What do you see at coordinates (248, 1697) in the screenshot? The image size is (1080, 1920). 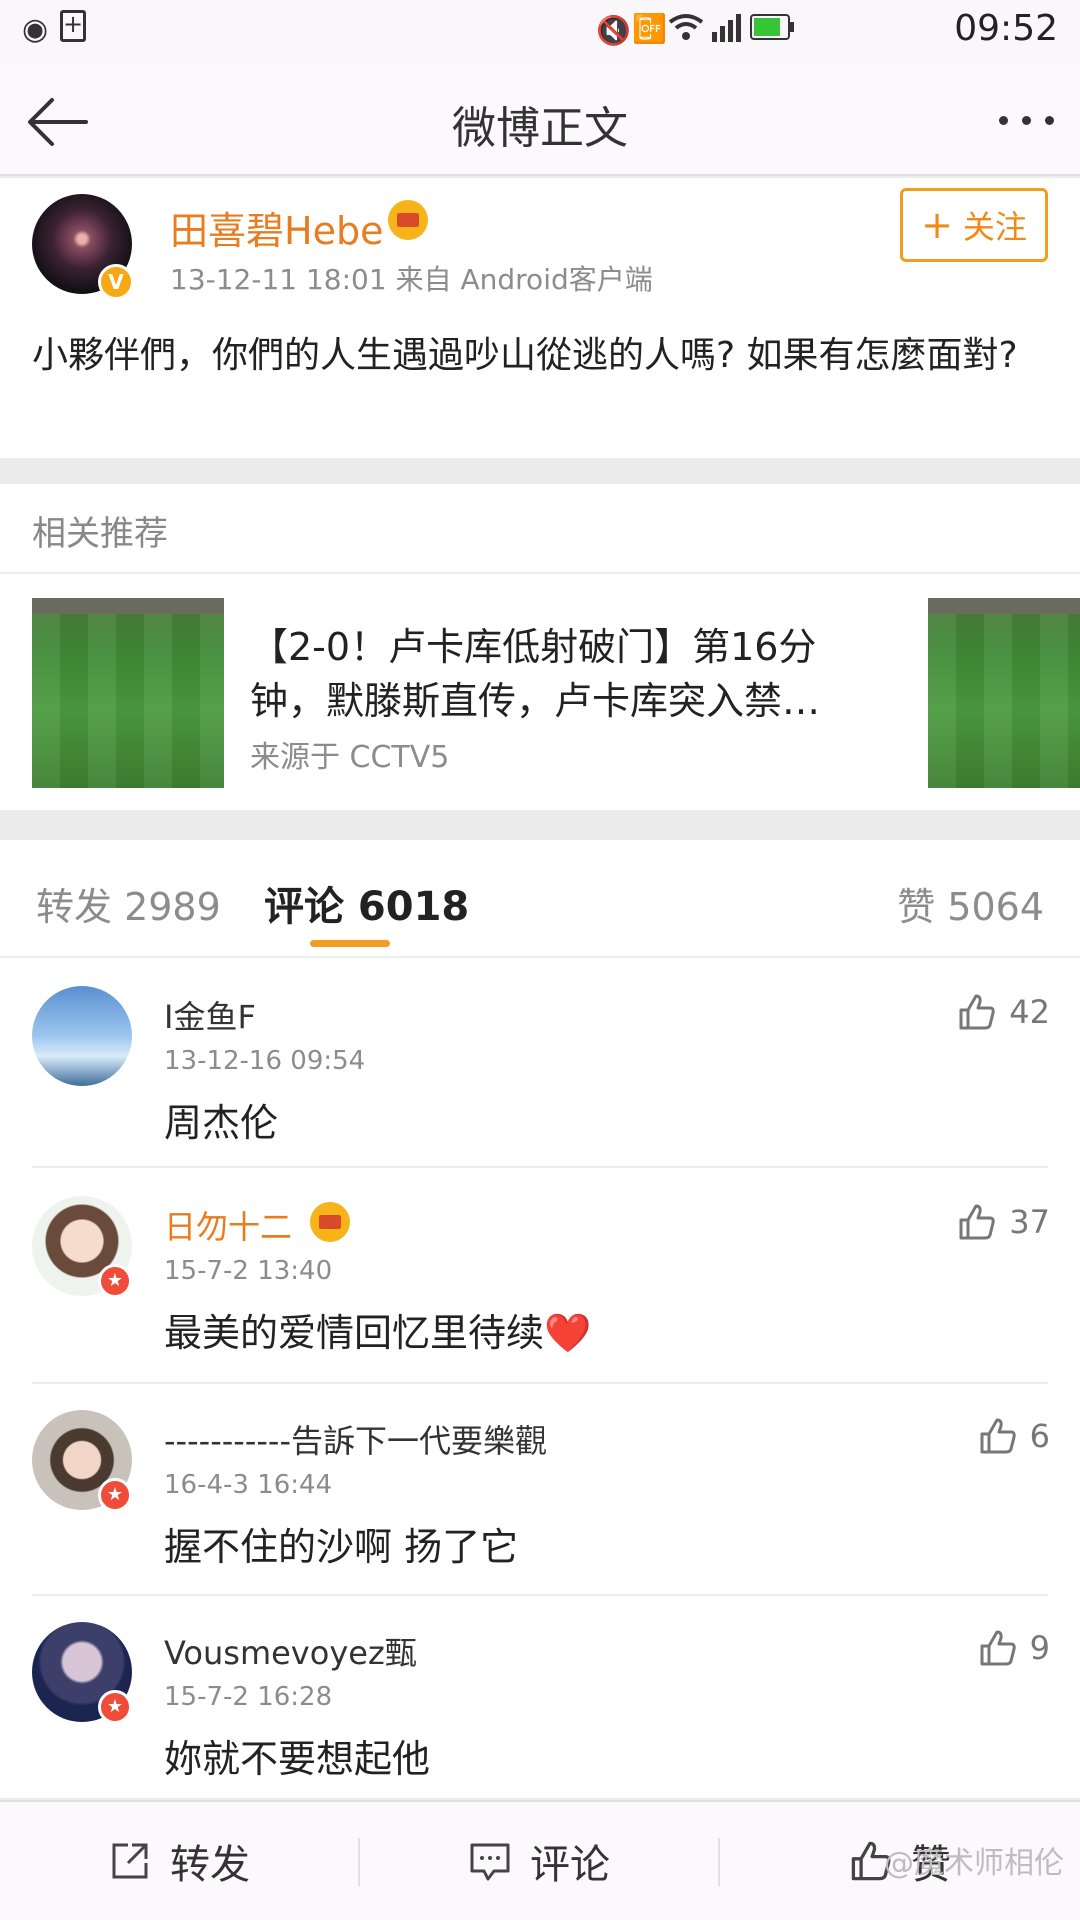 I see `comment-time: 15-7-2 16:28` at bounding box center [248, 1697].